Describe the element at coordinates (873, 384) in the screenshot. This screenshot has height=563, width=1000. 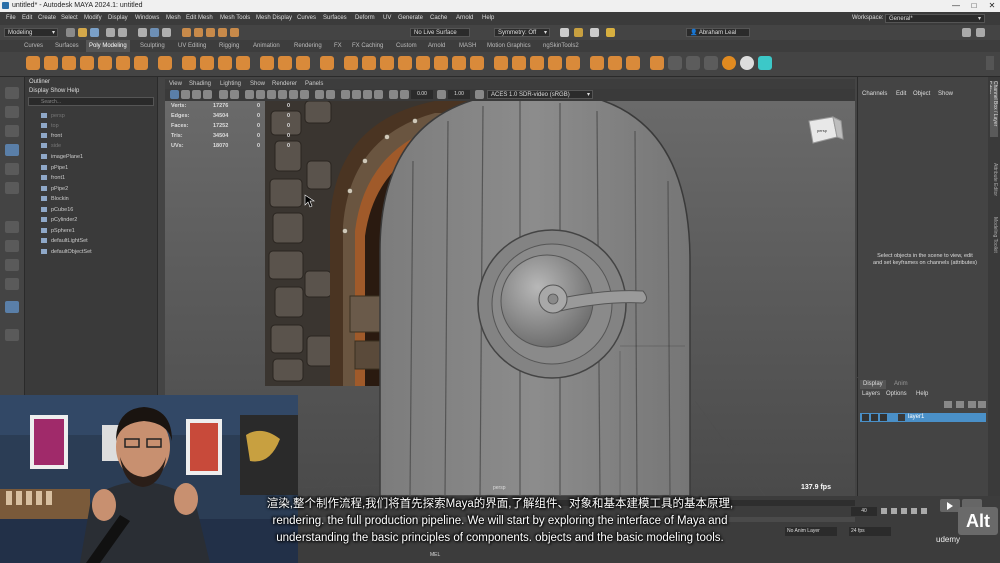
I see `layer-tab-display: Display` at that location.